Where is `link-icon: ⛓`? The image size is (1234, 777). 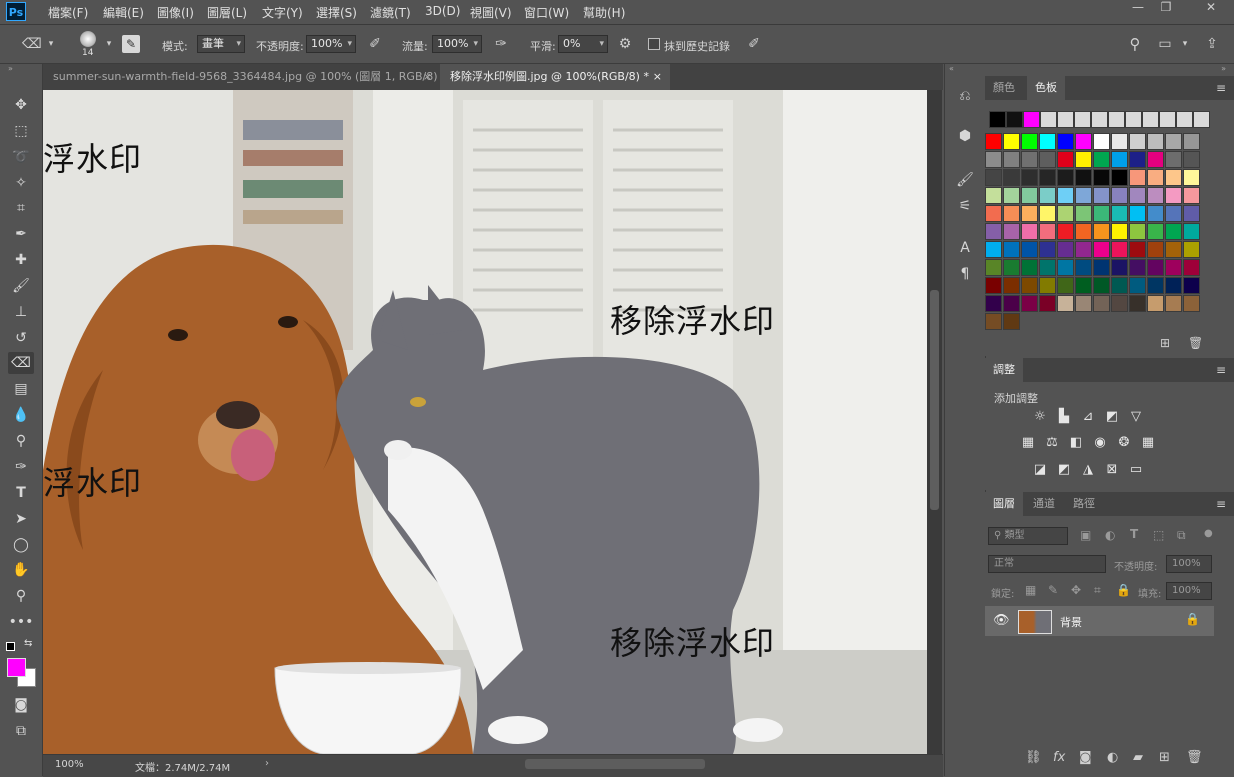
link-icon: ⛓ is located at coordinates (1033, 757).